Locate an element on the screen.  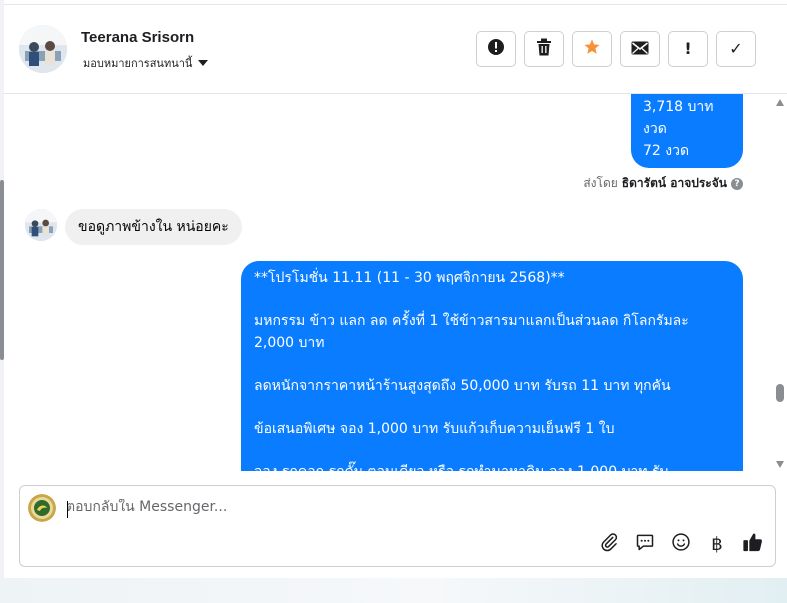
message-line: 72 งวด is located at coordinates (666, 151).